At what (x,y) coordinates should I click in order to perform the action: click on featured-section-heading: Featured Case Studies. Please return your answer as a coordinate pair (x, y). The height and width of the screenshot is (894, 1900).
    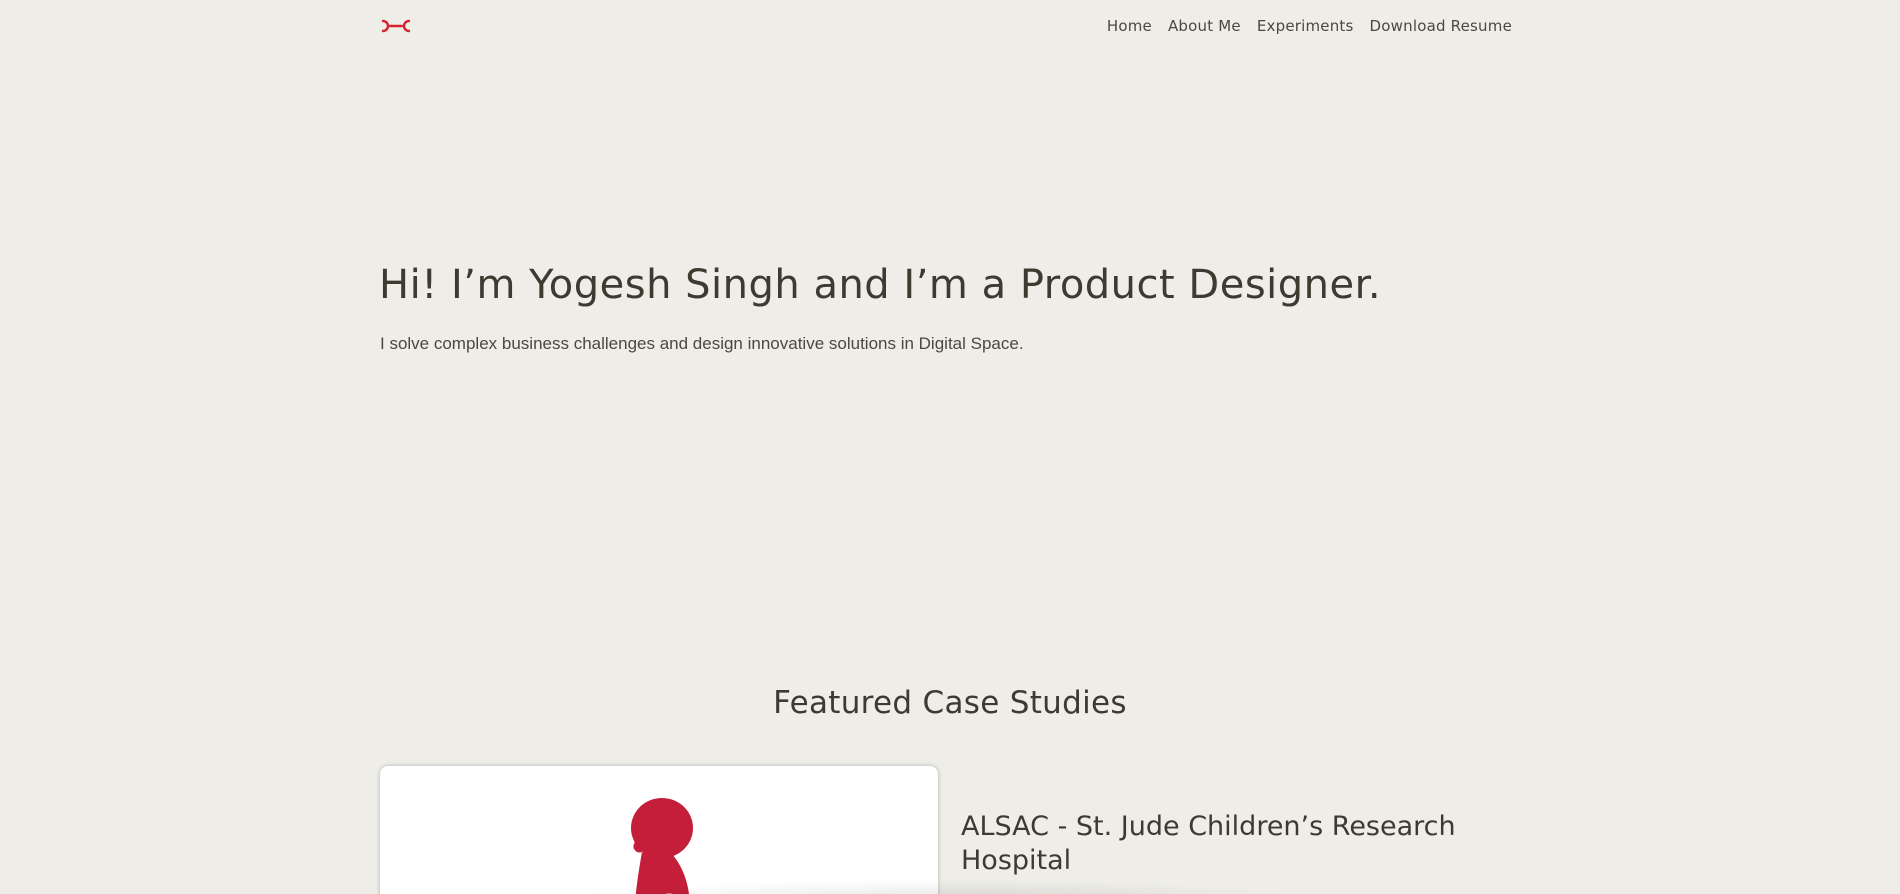
    Looking at the image, I should click on (950, 703).